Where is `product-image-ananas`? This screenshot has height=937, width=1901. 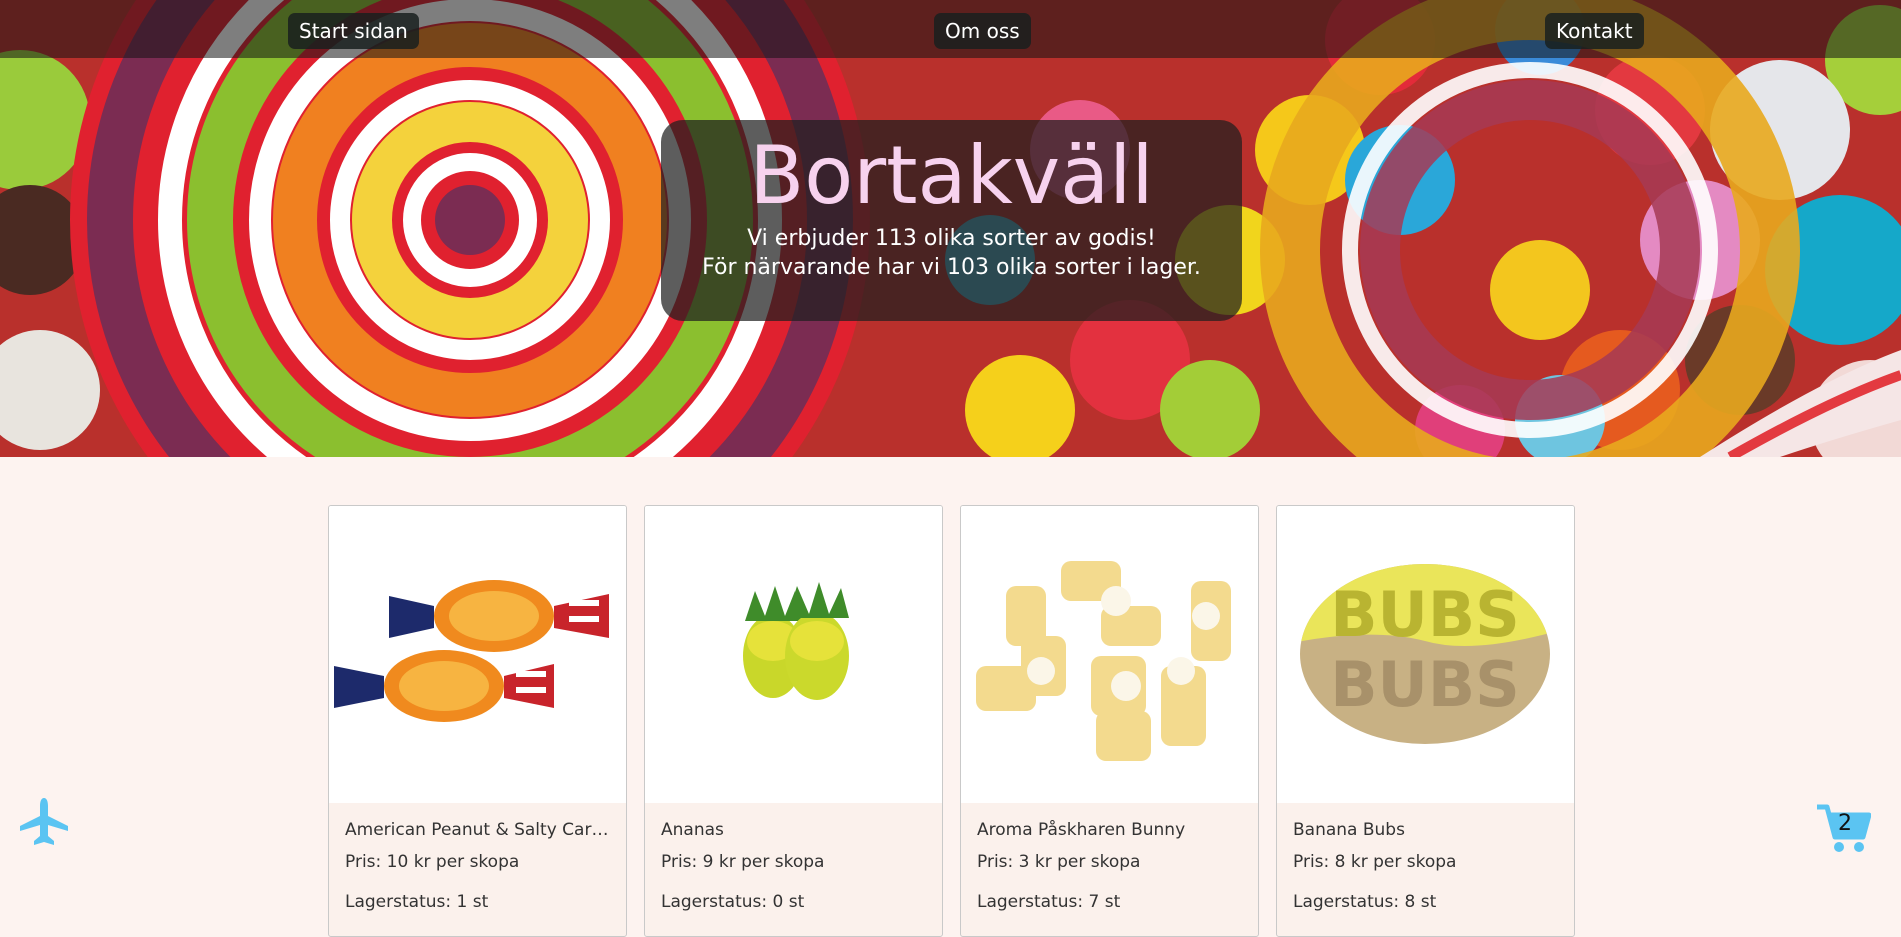
product-image-ananas is located at coordinates (793, 654).